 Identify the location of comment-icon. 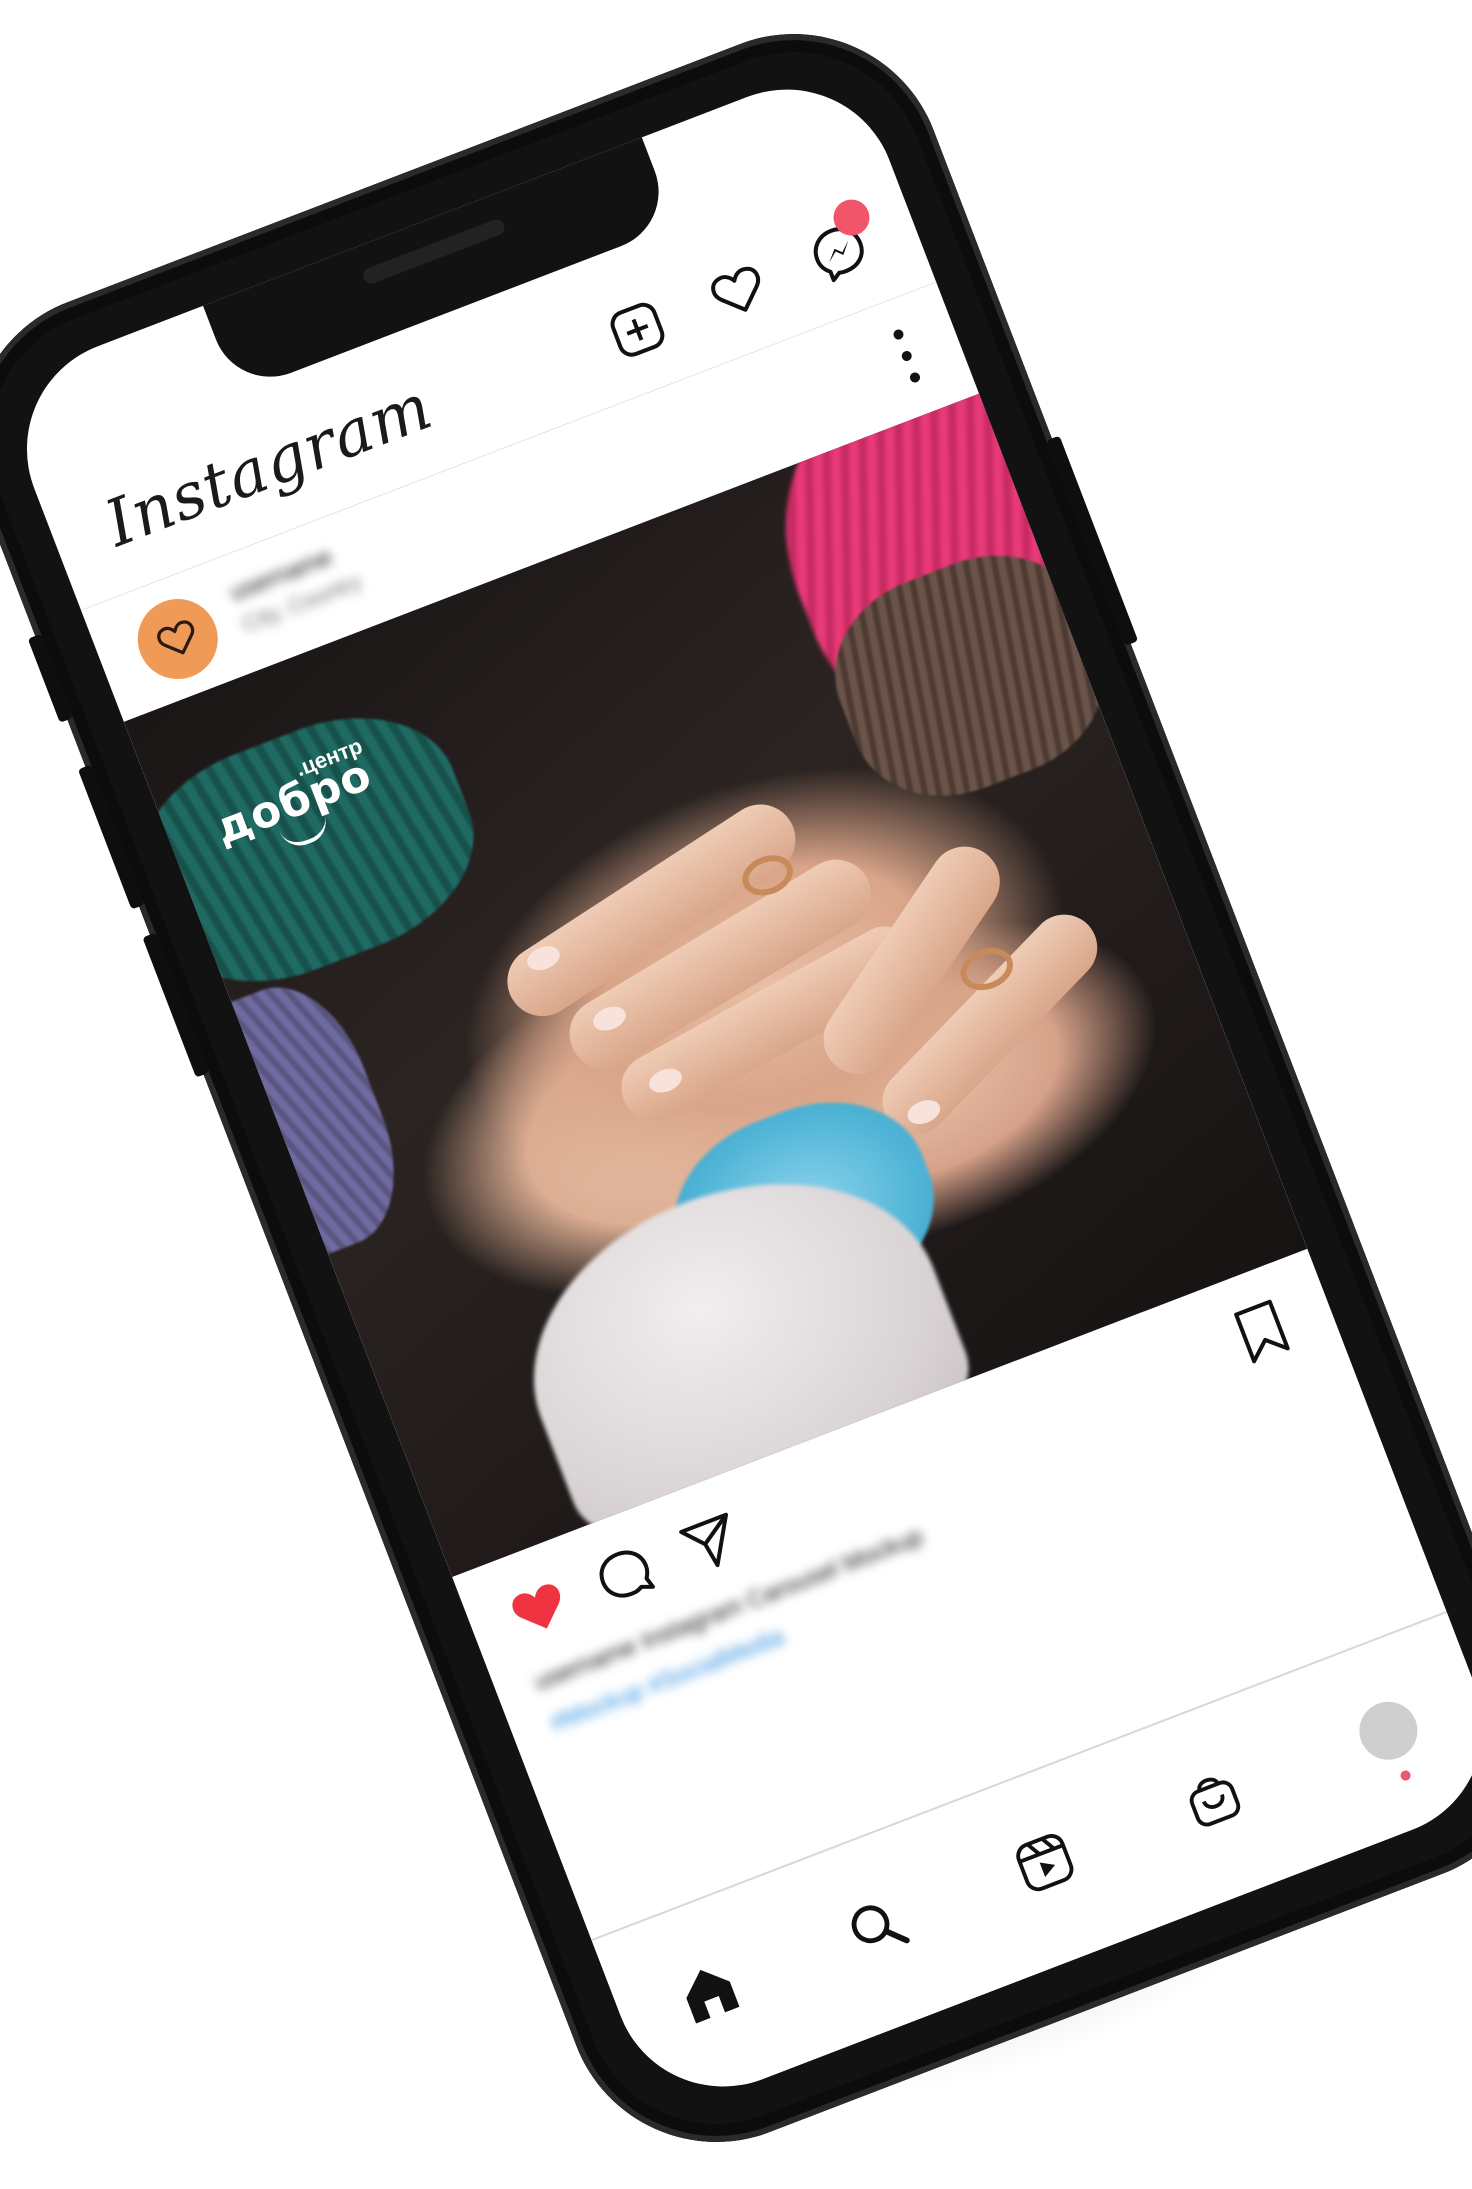
(625, 1575).